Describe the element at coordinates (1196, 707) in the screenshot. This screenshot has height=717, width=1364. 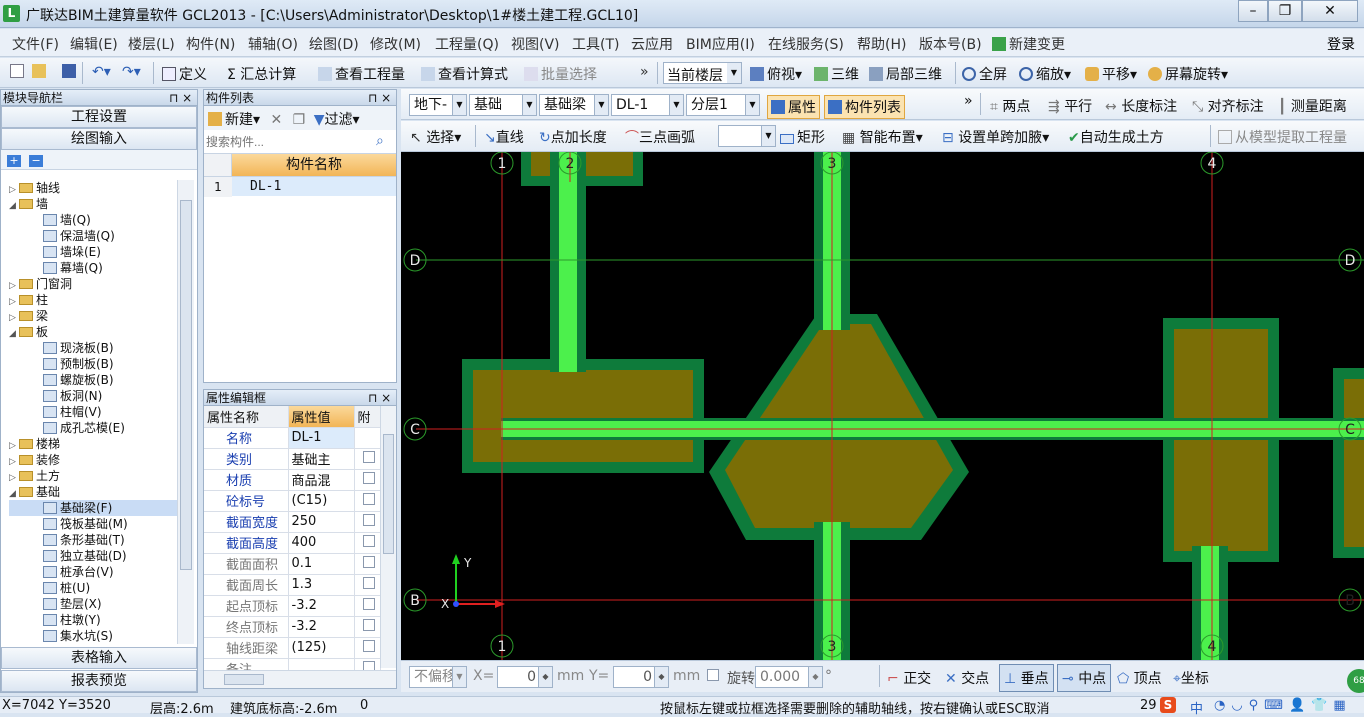
I see `ime-mode: 中` at that location.